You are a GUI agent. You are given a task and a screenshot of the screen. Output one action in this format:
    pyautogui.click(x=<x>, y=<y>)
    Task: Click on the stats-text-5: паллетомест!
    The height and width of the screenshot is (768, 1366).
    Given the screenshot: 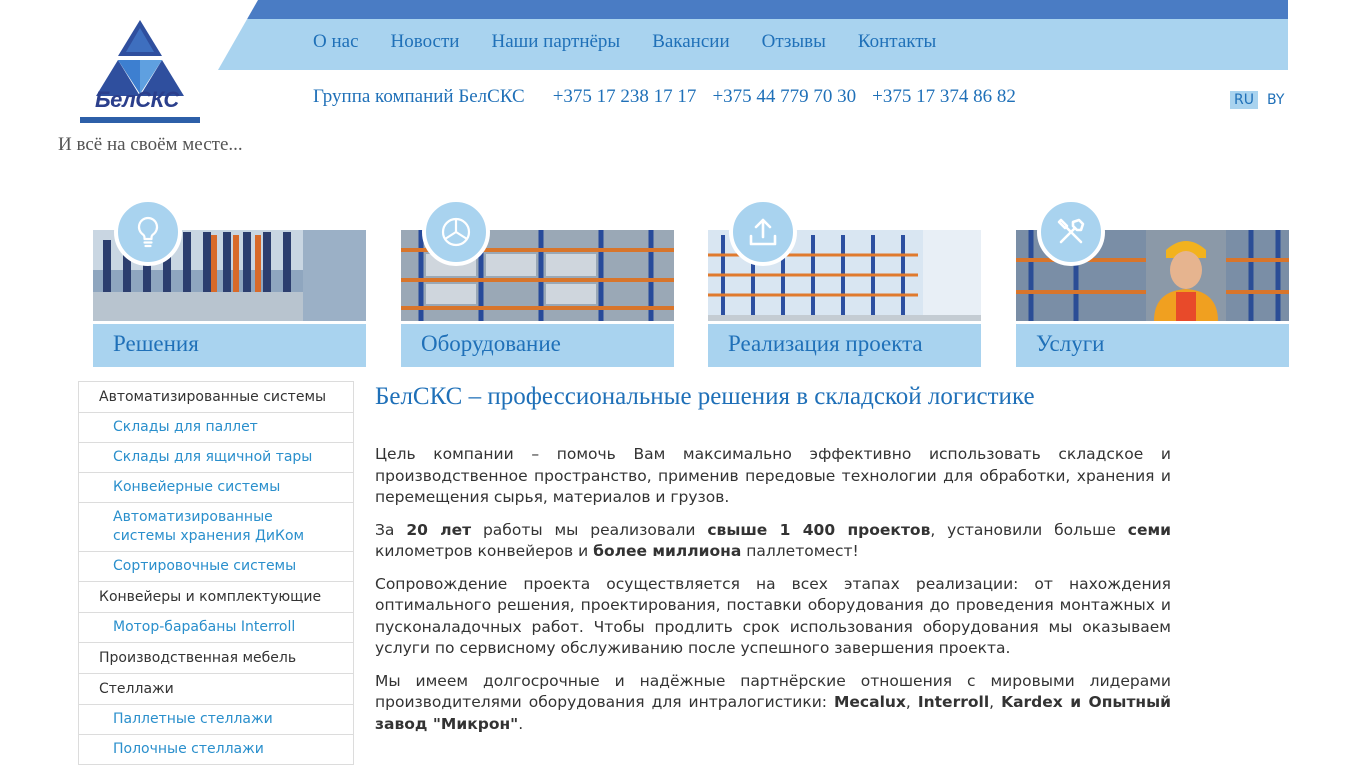 What is the action you would take?
    pyautogui.click(x=800, y=551)
    